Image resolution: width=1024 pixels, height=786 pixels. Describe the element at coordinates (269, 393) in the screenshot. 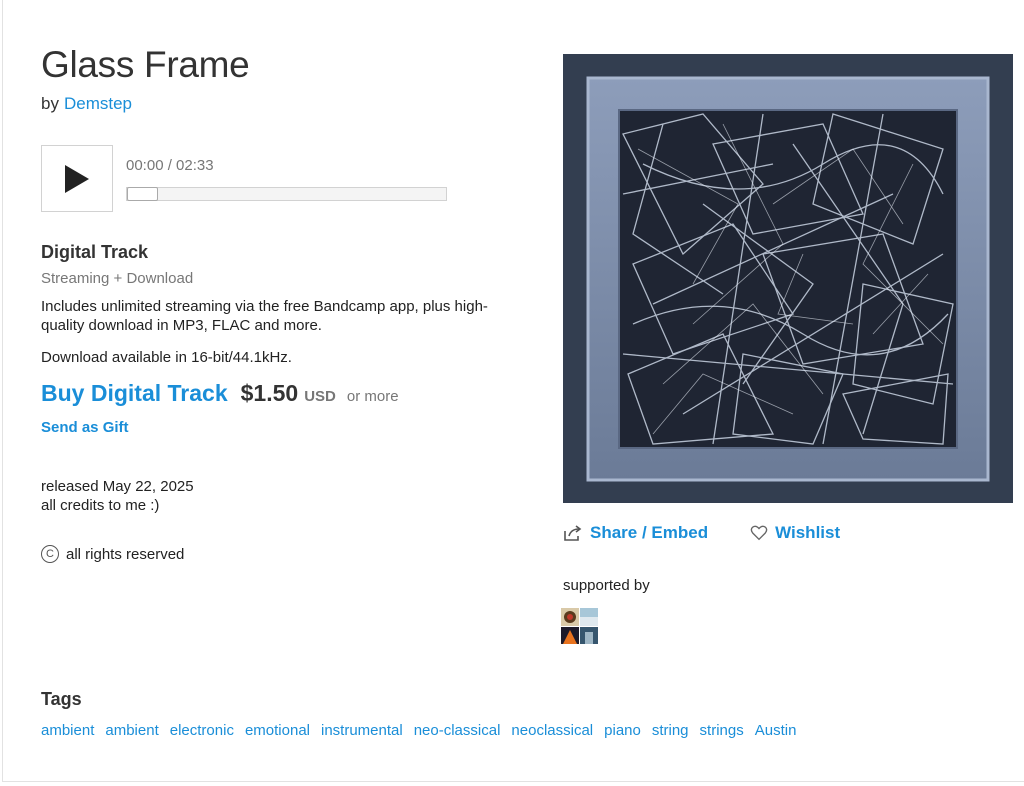

I see `price: $1.50` at that location.